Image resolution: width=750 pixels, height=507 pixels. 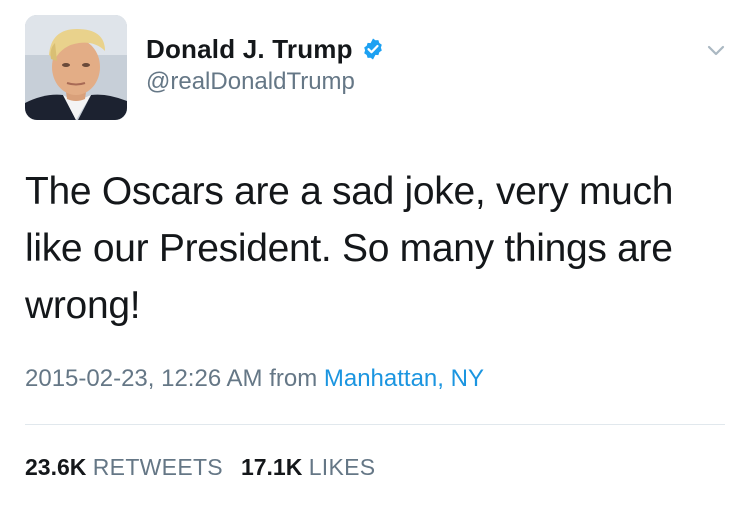 I want to click on user-handle: @realDonaldTrump, so click(x=250, y=82).